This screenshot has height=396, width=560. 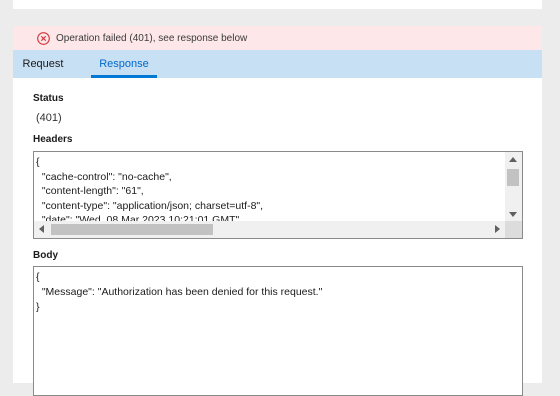 I want to click on tab-request: Request, so click(x=43, y=64).